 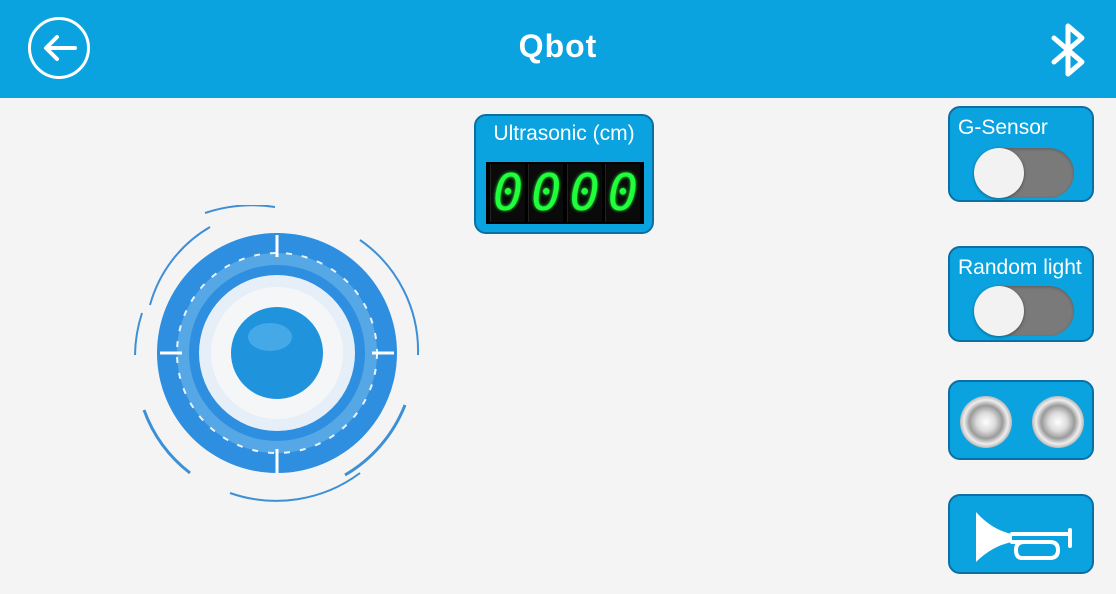 What do you see at coordinates (1068, 50) in the screenshot?
I see `bluetooth-icon` at bounding box center [1068, 50].